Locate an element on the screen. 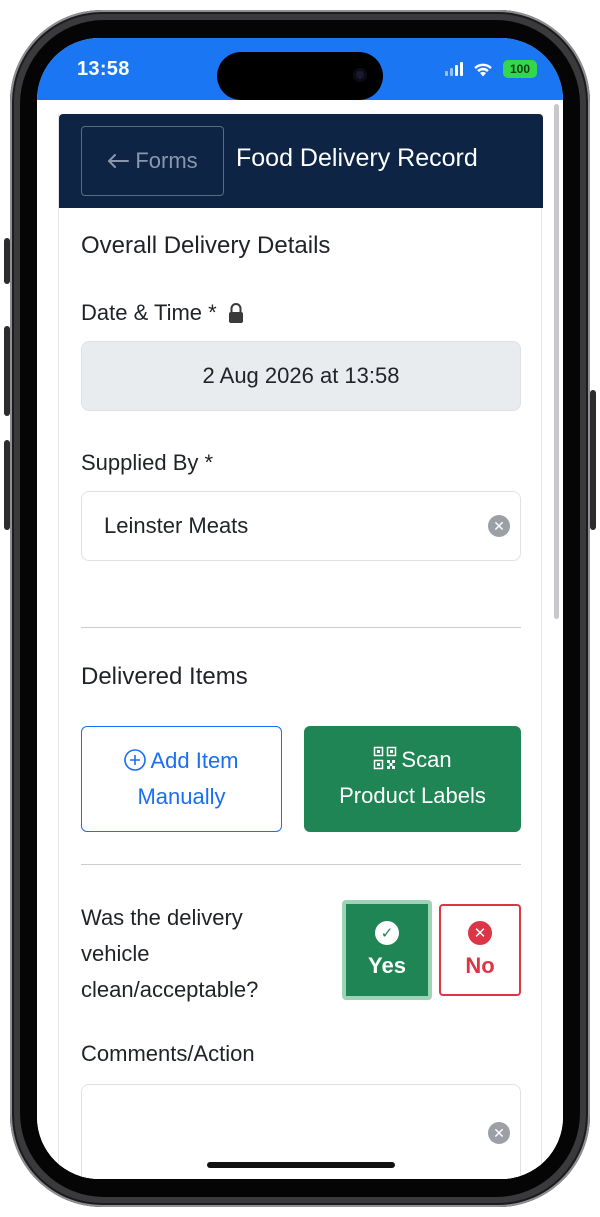 This screenshot has width=600, height=1217. scan-label-line1: Scan is located at coordinates (426, 759).